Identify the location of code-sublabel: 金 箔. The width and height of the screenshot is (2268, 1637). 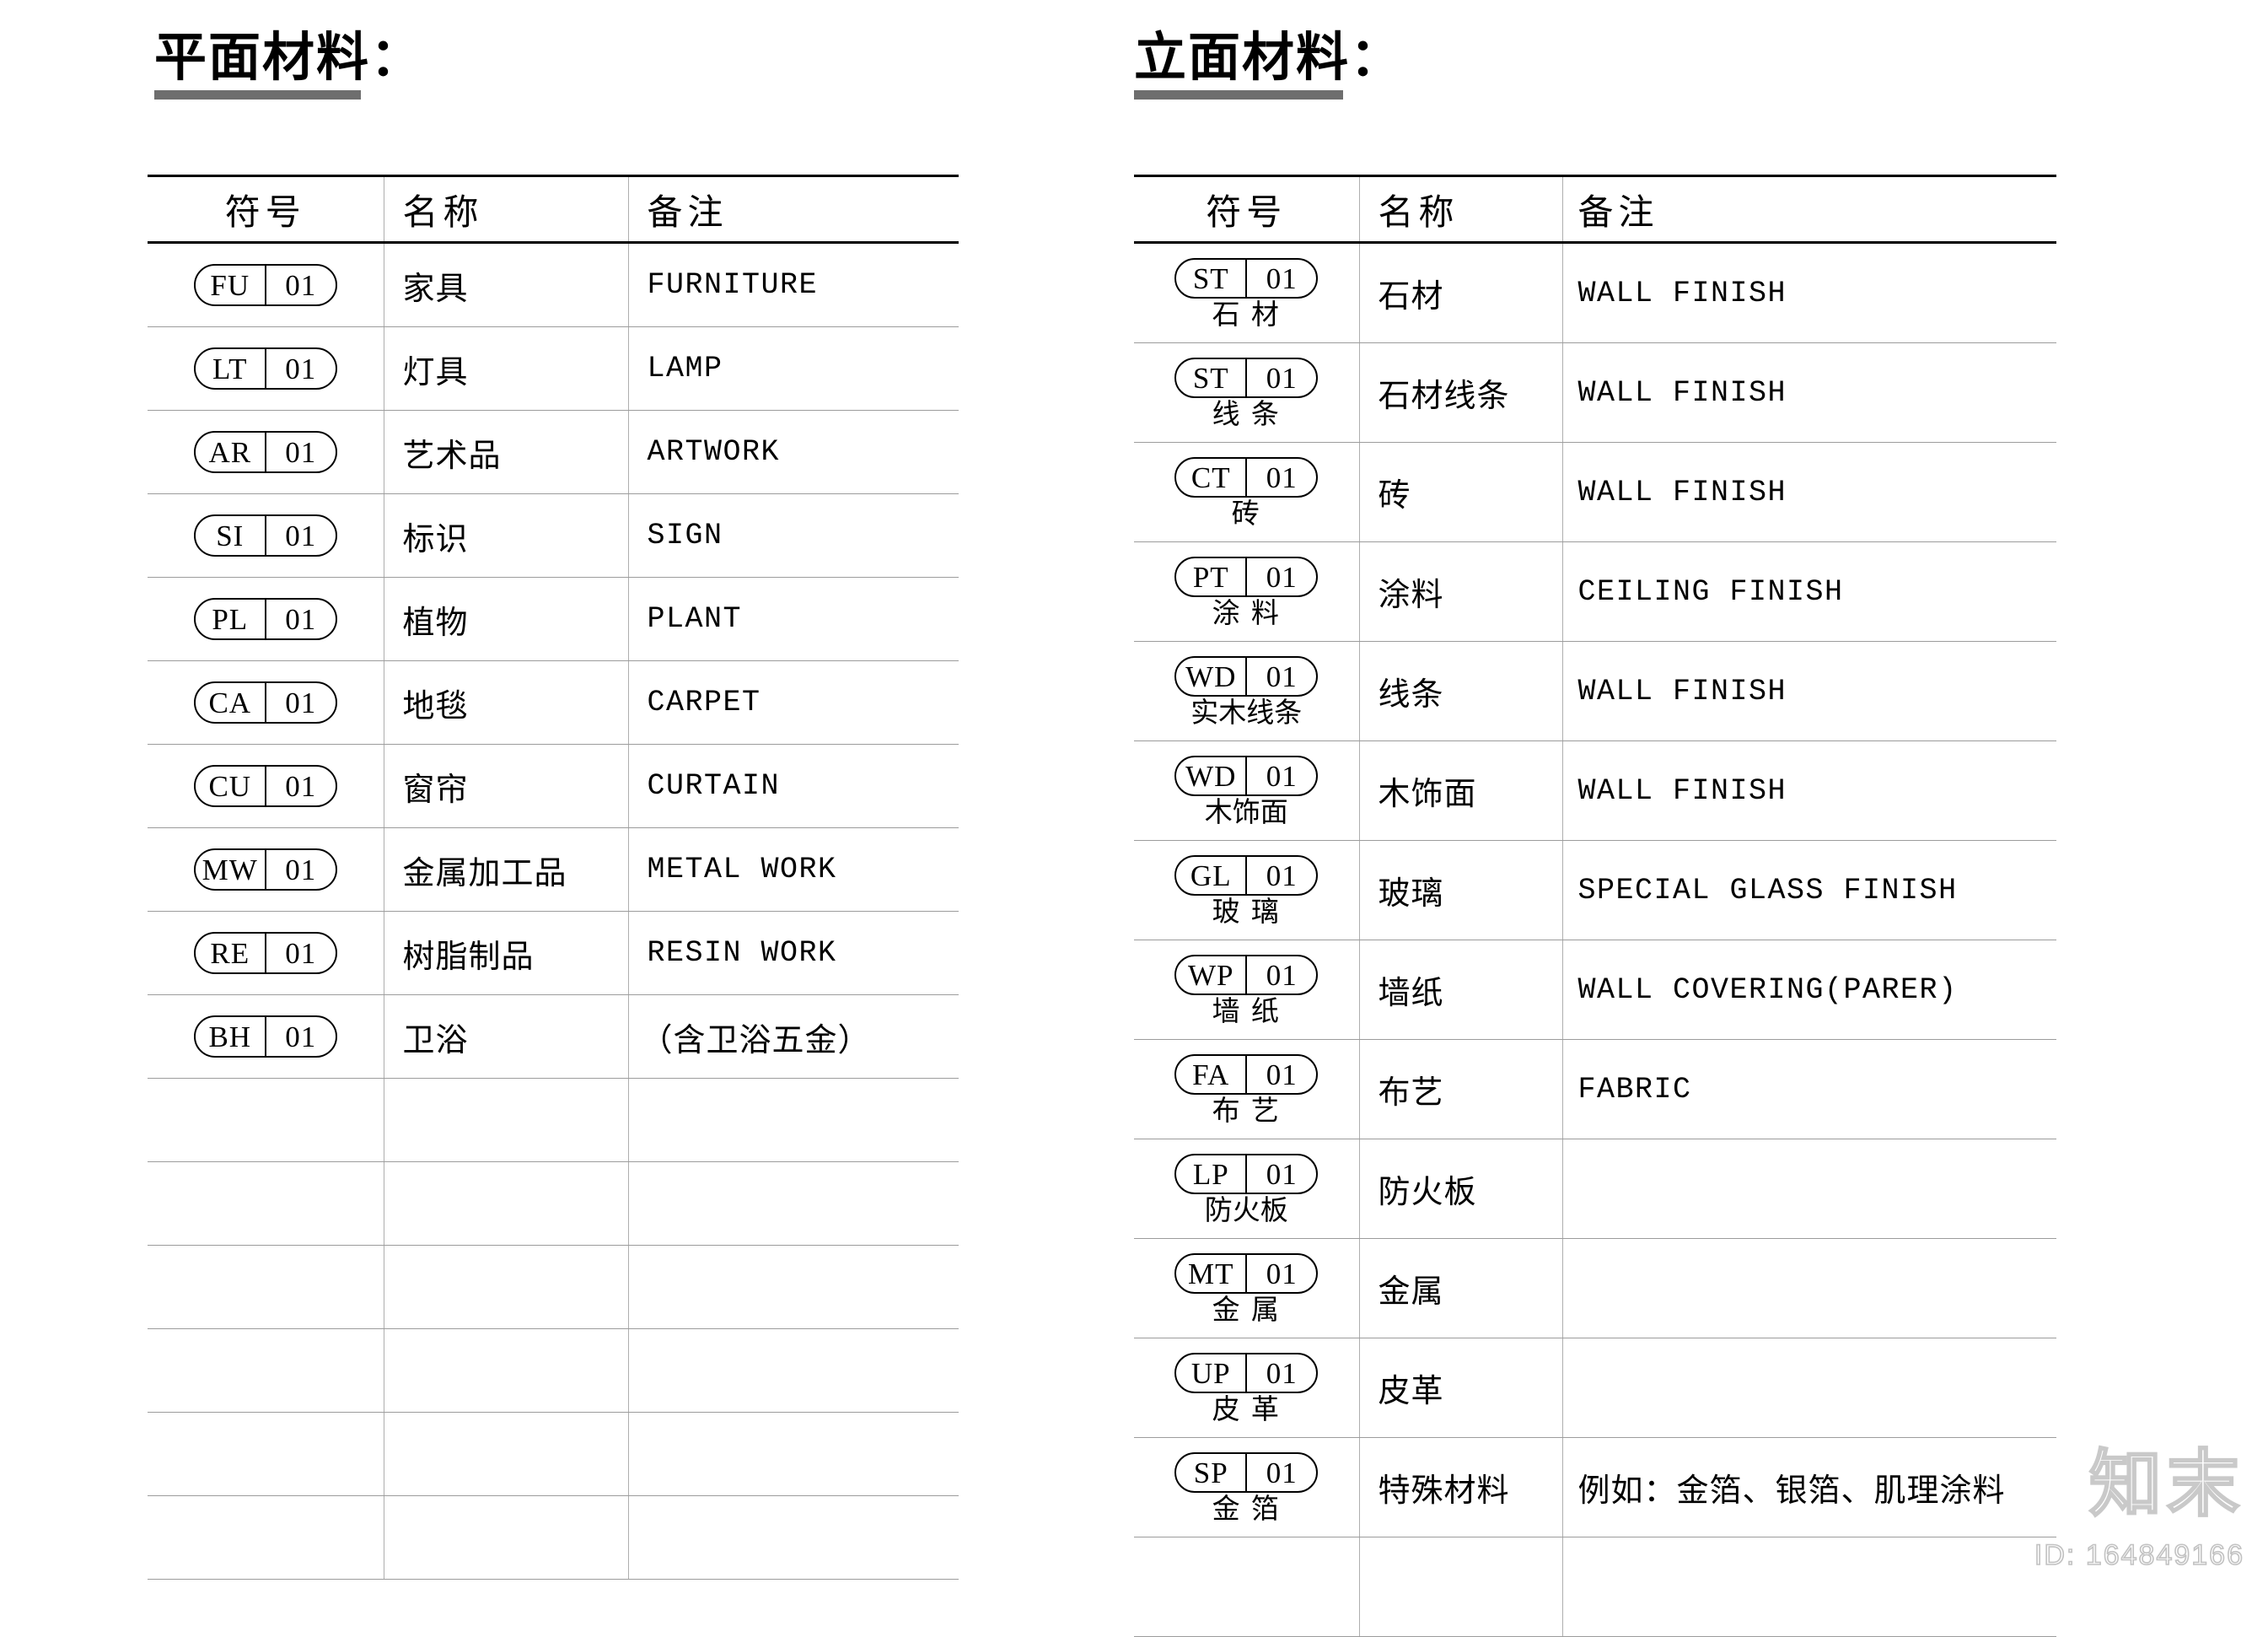
(1246, 1508).